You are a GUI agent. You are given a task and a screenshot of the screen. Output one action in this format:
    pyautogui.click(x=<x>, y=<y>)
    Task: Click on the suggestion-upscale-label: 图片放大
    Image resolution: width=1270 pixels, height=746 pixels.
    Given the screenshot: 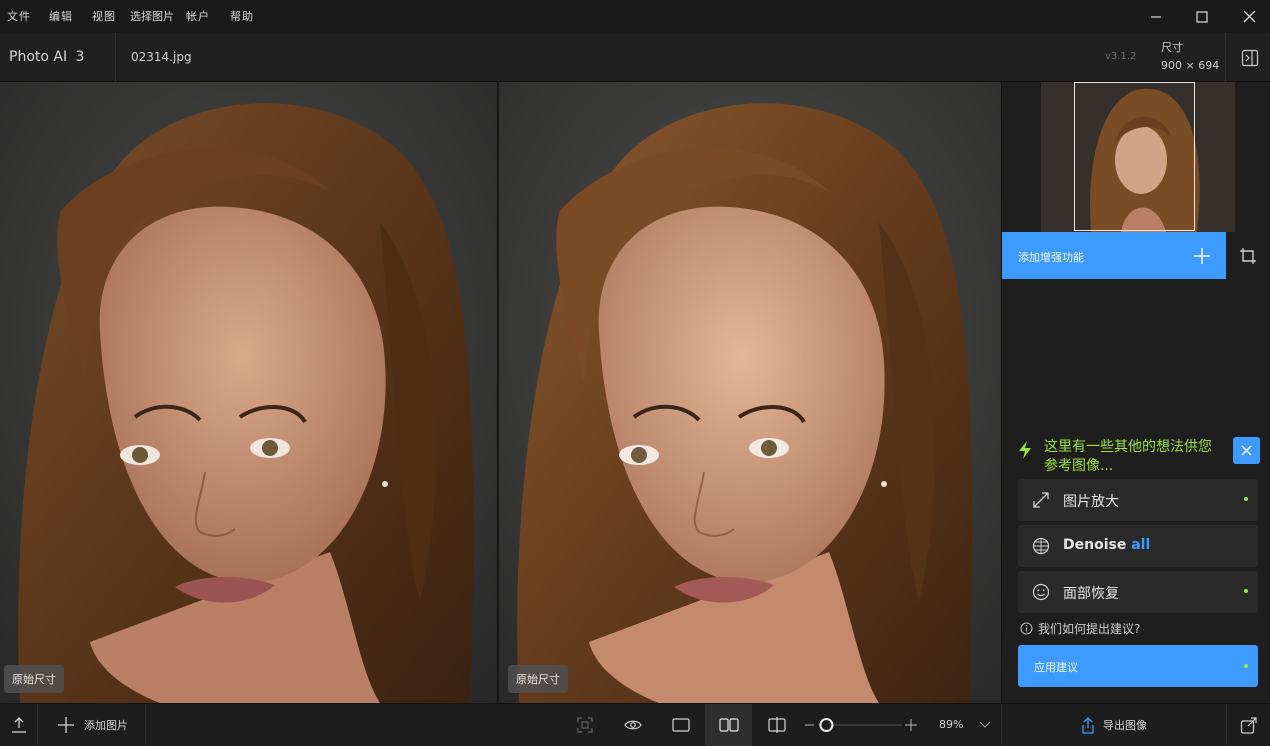 What is the action you would take?
    pyautogui.click(x=1091, y=502)
    